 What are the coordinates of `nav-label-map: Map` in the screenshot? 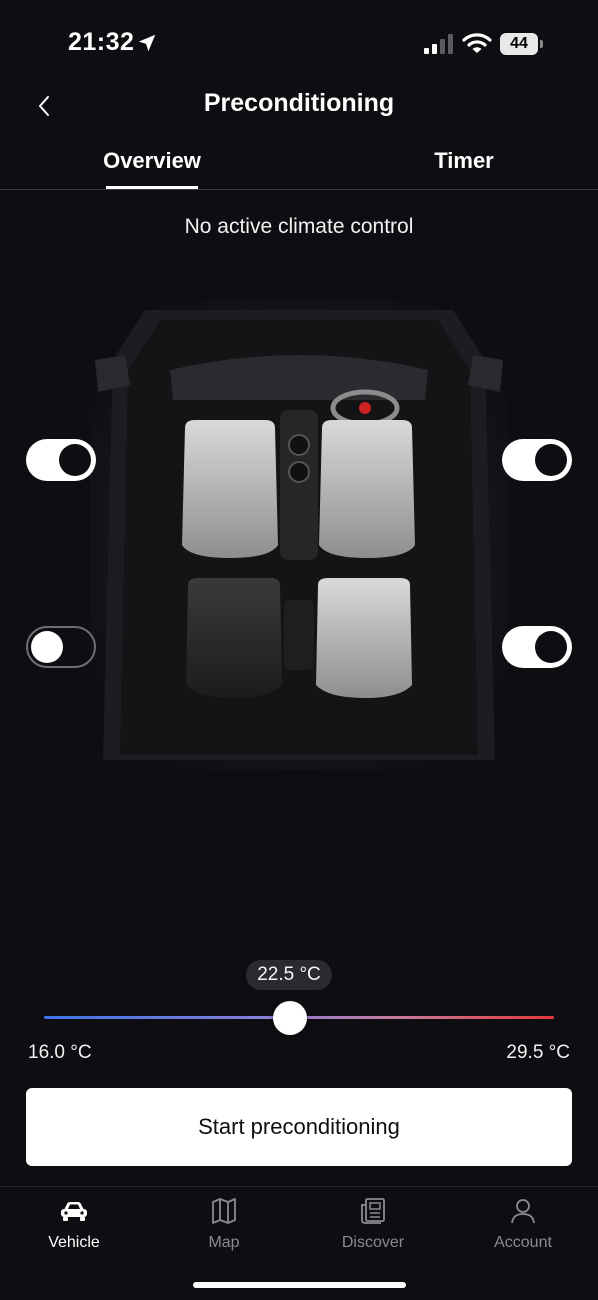 It's located at (224, 1242).